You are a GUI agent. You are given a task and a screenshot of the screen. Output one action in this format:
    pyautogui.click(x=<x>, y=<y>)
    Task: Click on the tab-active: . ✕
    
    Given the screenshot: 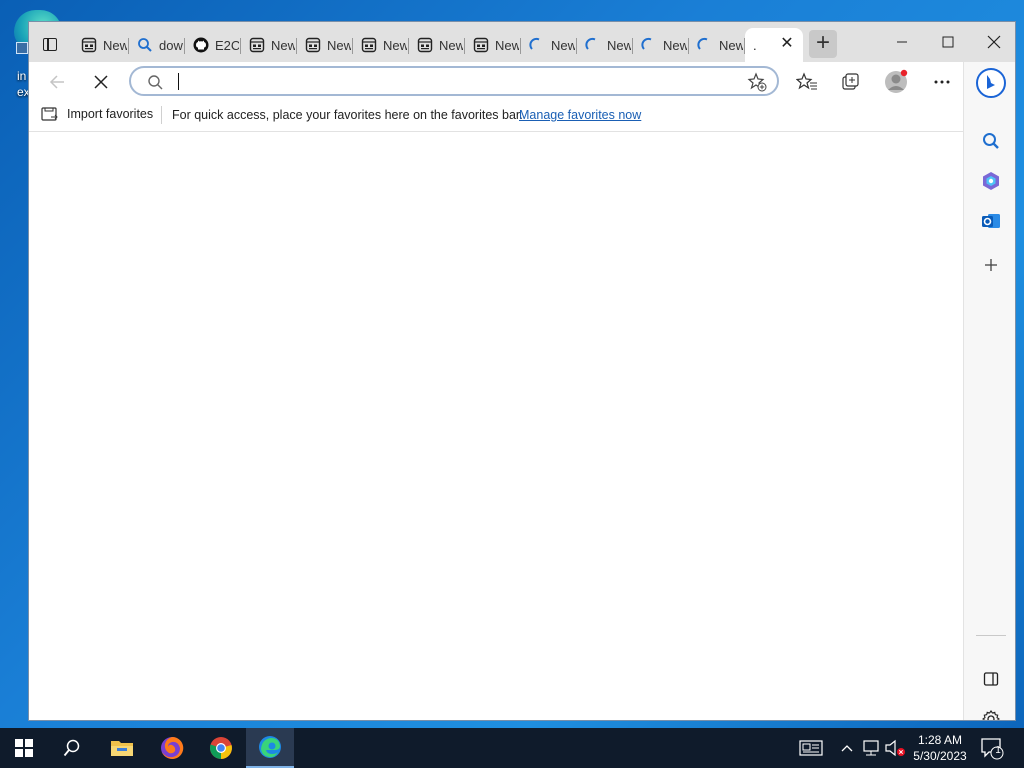 What is the action you would take?
    pyautogui.click(x=774, y=45)
    